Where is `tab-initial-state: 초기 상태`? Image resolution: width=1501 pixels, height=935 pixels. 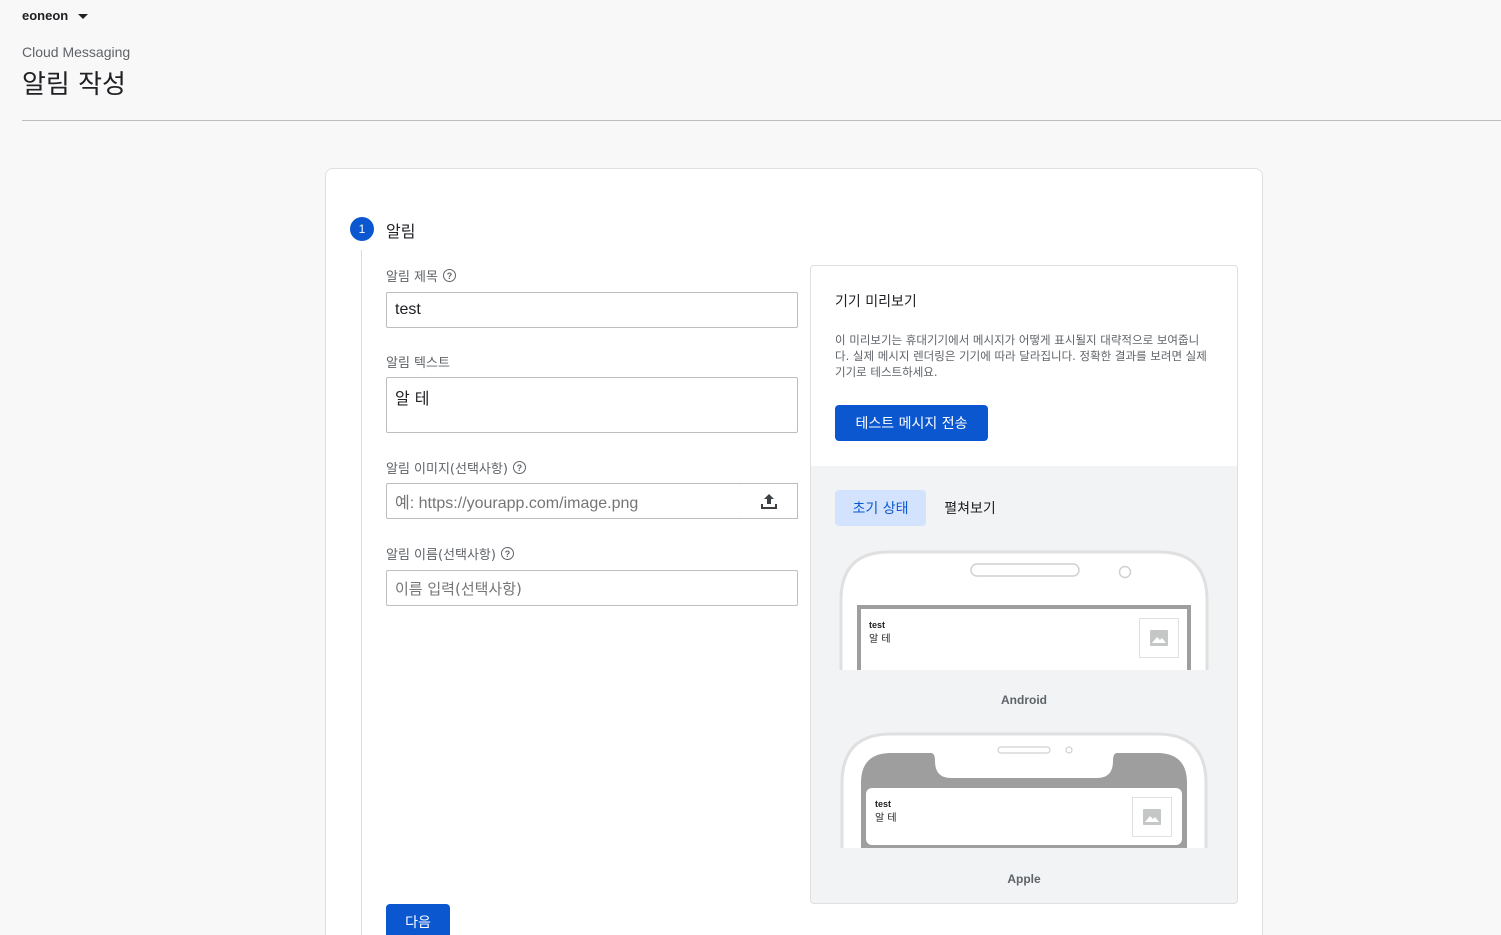
tab-initial-state: 초기 상태 is located at coordinates (880, 508).